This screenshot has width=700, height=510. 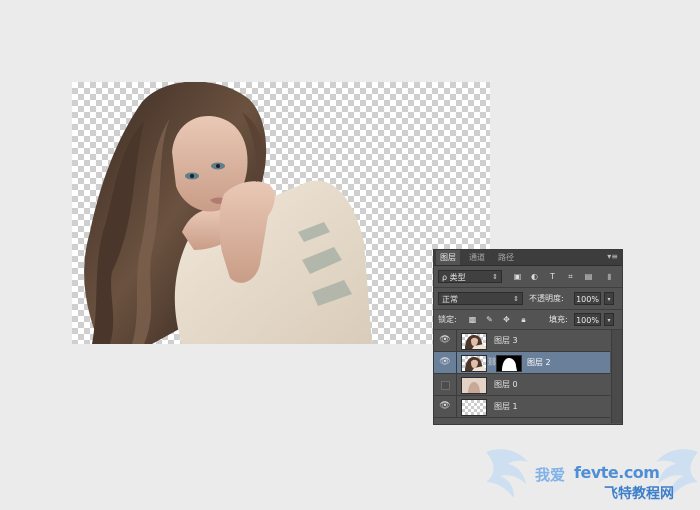 I want to click on layer-row: 👁︎ ⛓︎ 图层 2, so click(x=522, y=363).